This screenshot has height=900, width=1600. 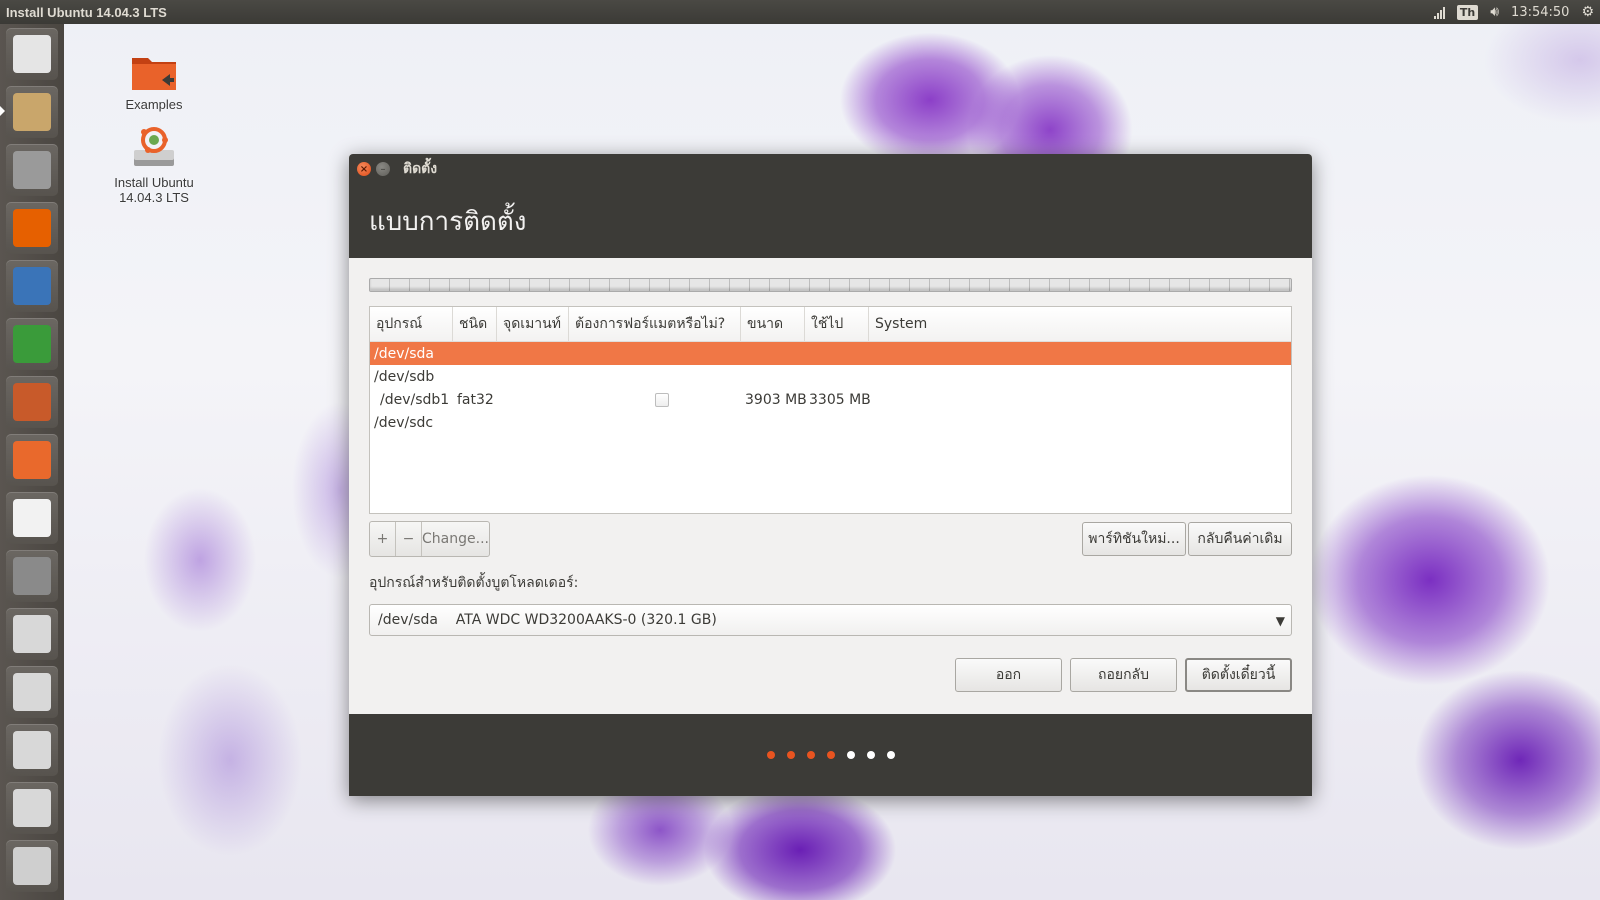 I want to click on indicator-area: Th 🔊︎ 13:54:50 ⚙, so click(x=1513, y=12).